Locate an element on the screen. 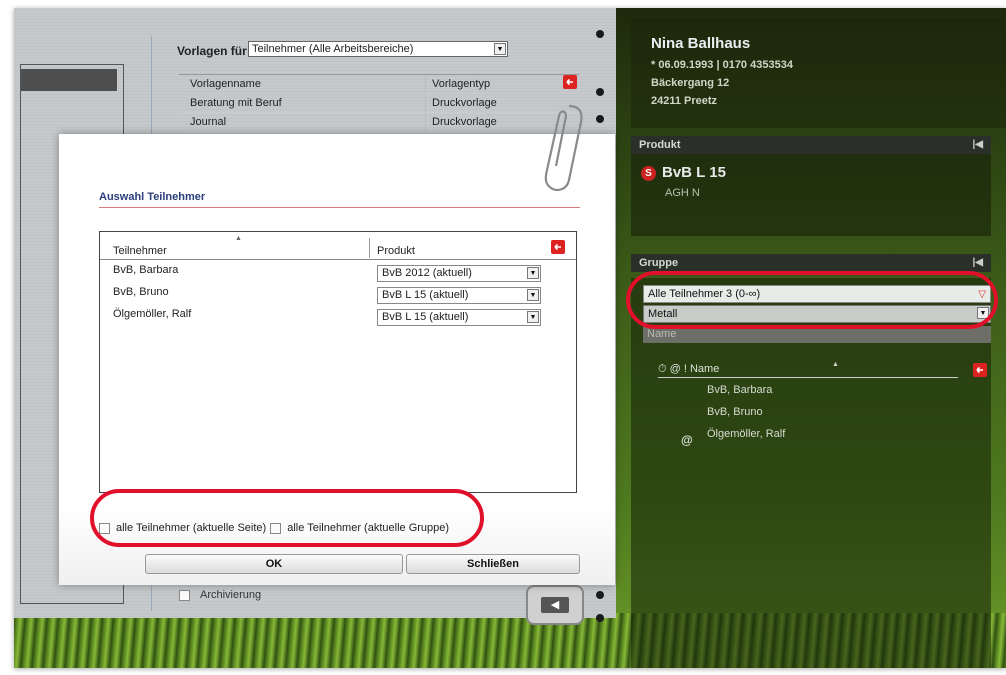  person-street: Bäckergang 12 is located at coordinates (690, 83).